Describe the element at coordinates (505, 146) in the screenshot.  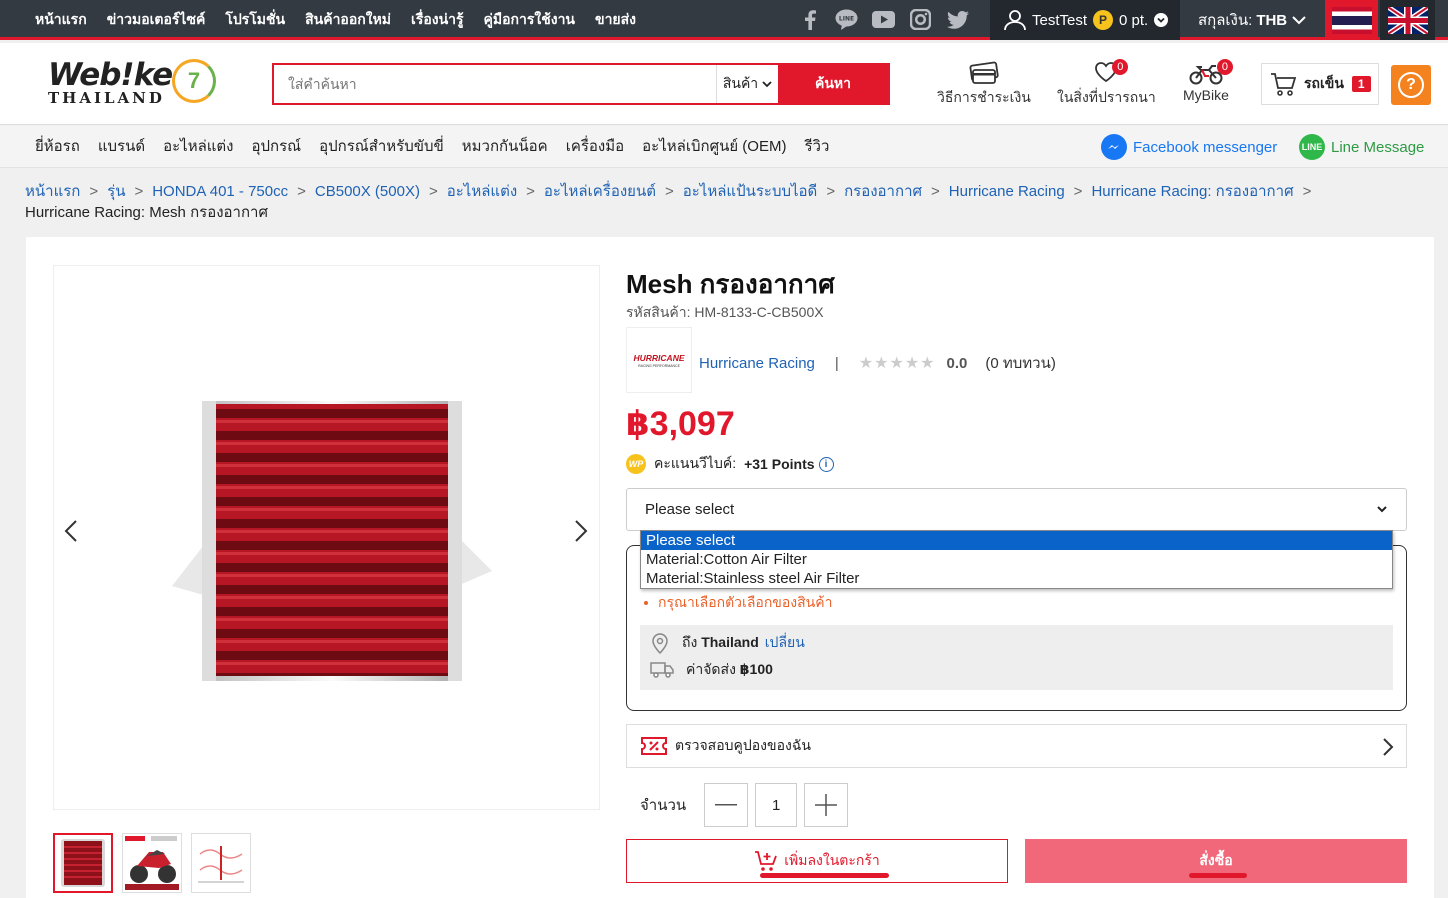
I see `nav-helmets: หมวกกันน็อค` at that location.